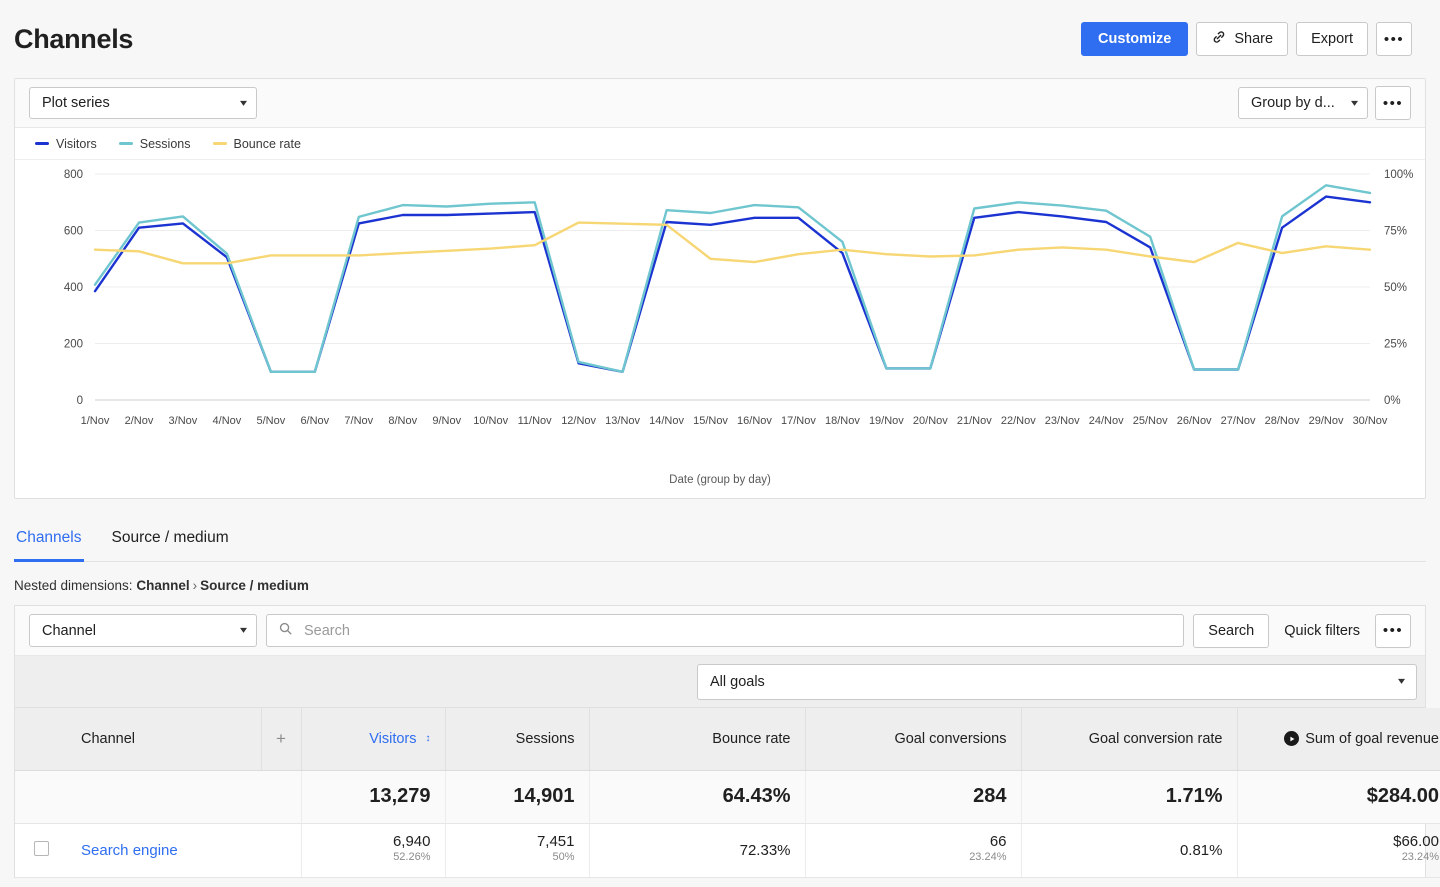  I want to click on column-bounce-rate-label: Bounce rate, so click(751, 738).